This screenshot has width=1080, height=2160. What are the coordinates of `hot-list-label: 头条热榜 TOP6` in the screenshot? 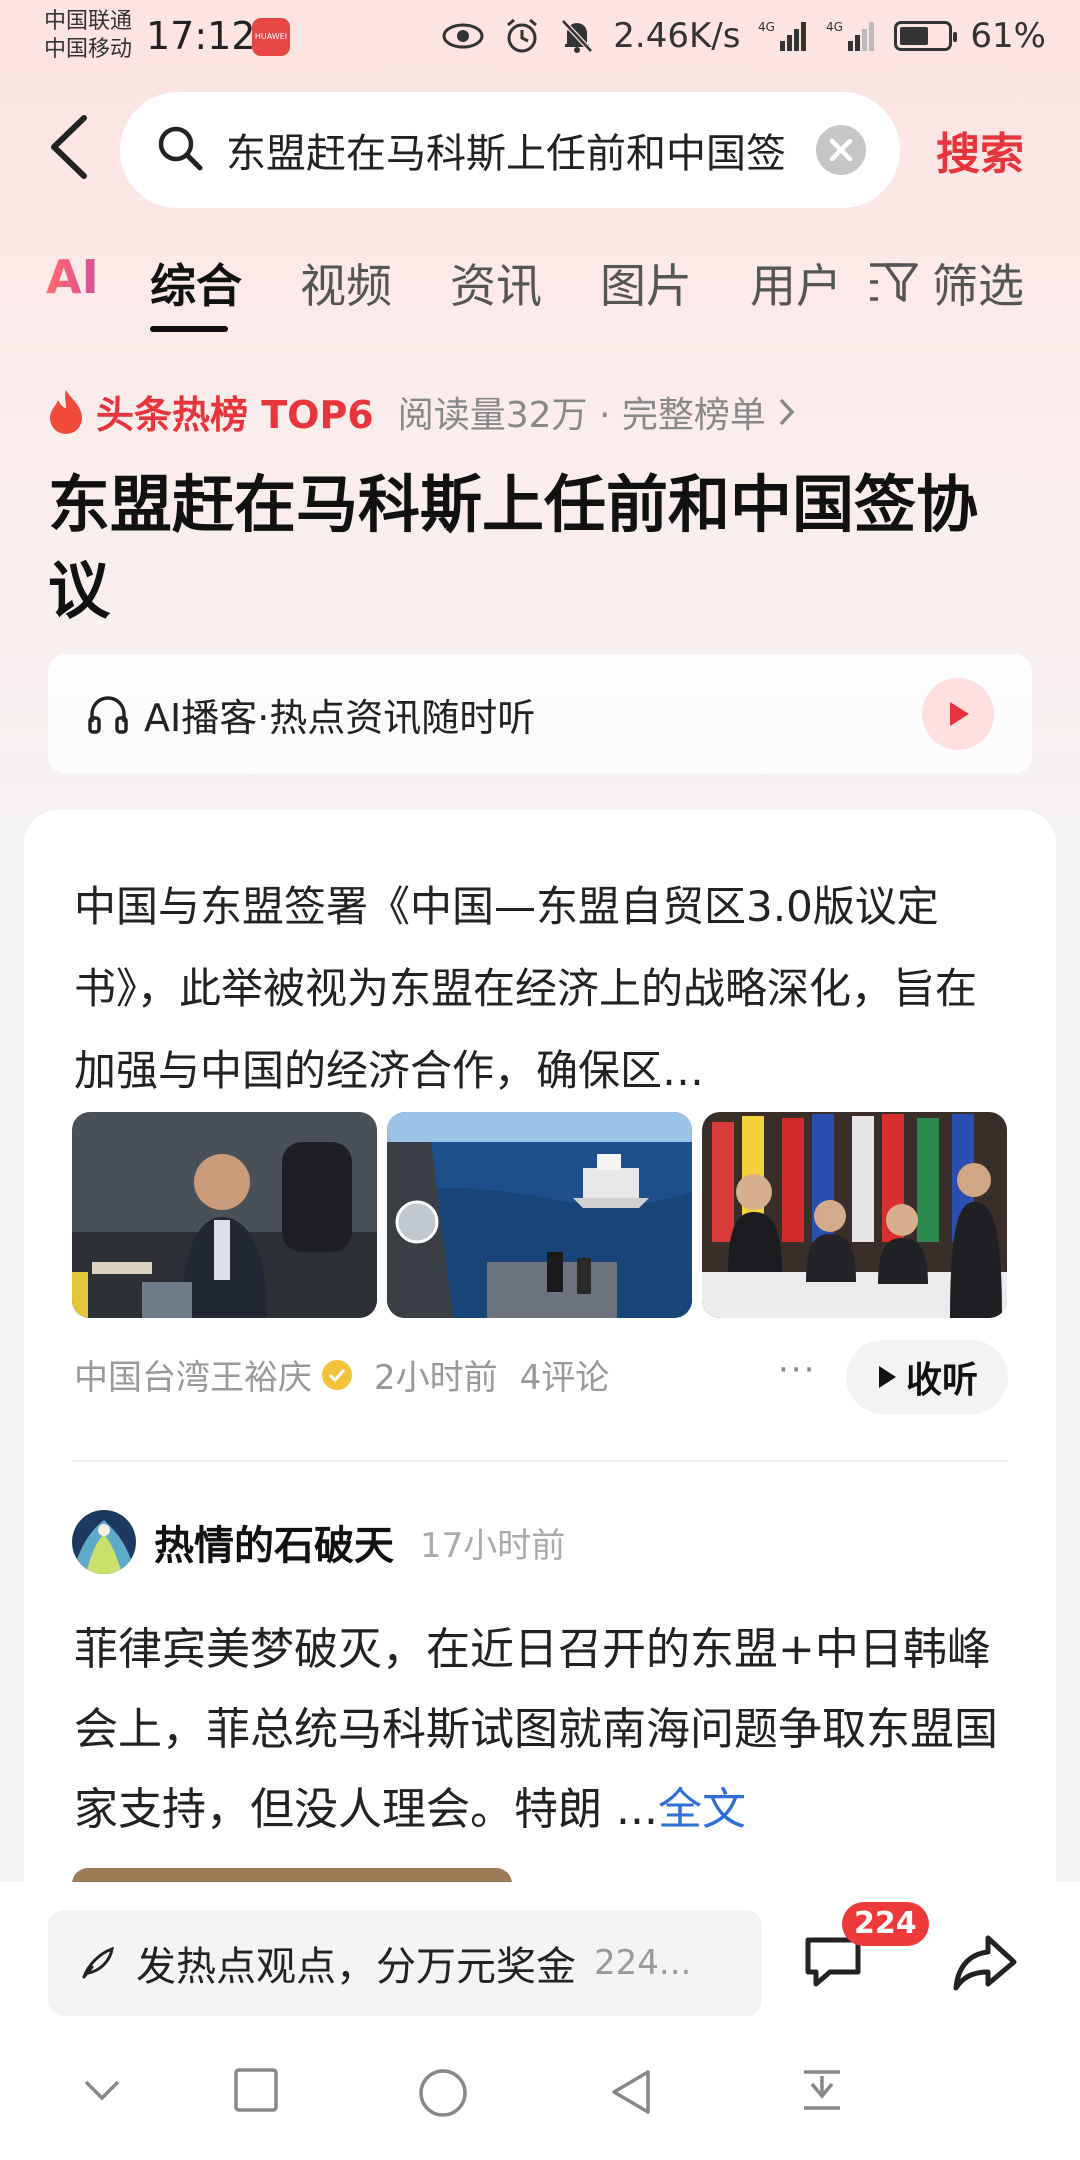 It's located at (235, 415).